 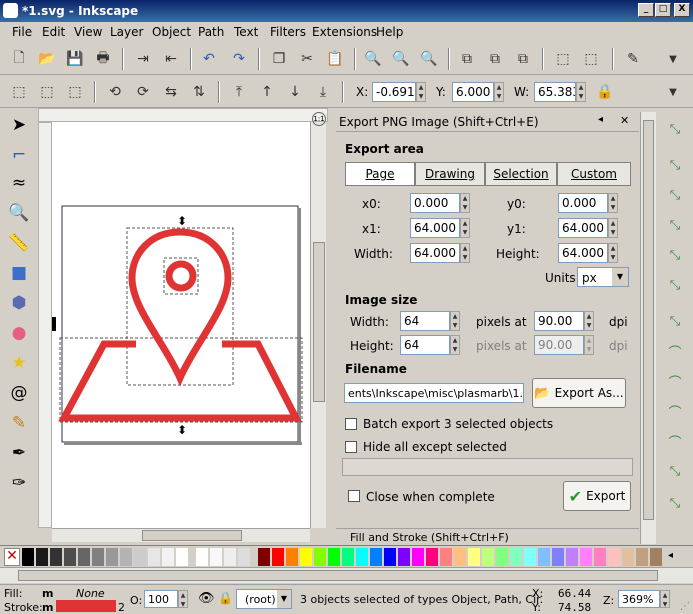 I want to click on snap-bbox-edge-icon: ⤡, so click(x=675, y=195).